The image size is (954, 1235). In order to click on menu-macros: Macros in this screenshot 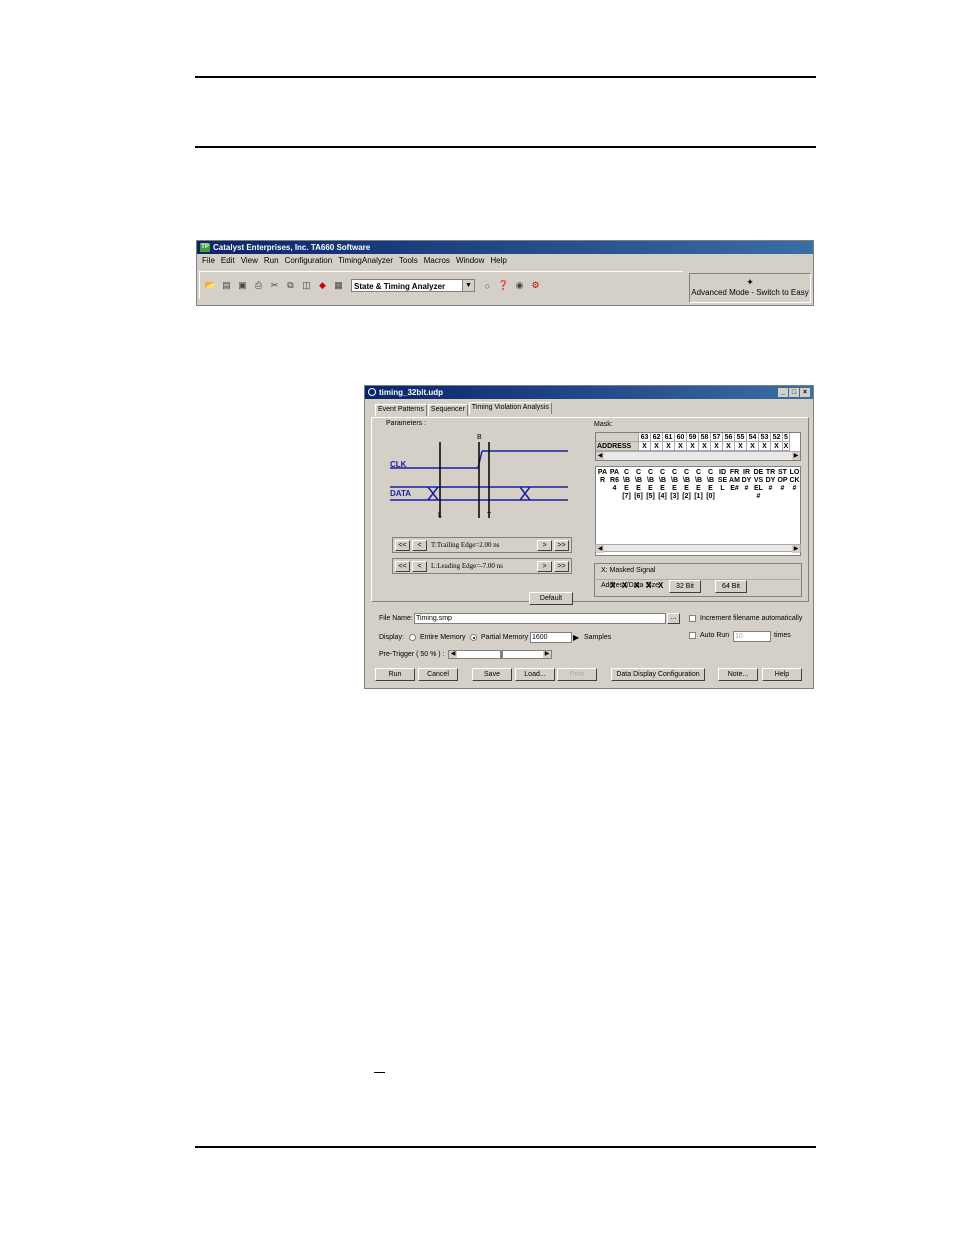, I will do `click(437, 261)`.